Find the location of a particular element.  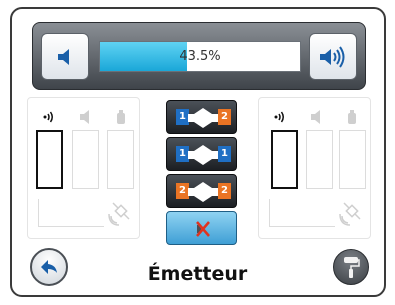

left-channel-panel is located at coordinates (83, 168).